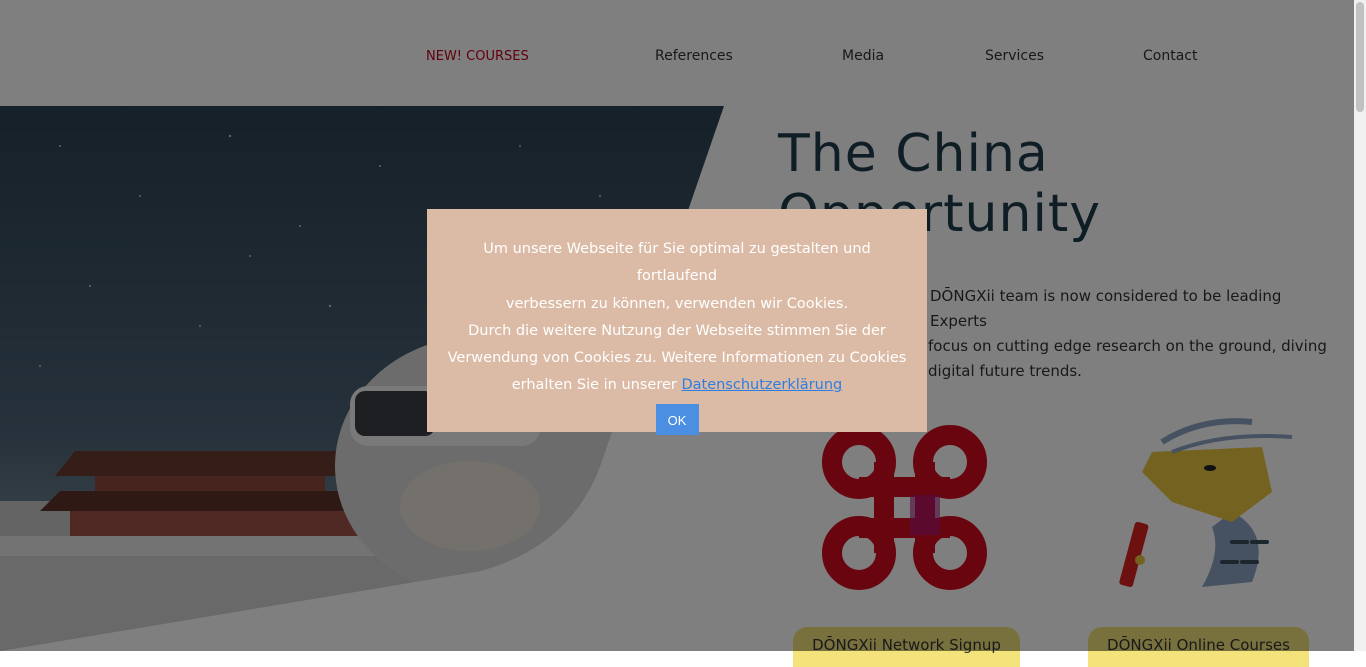  Describe the element at coordinates (1360, 325) in the screenshot. I see `scrollbar` at that location.